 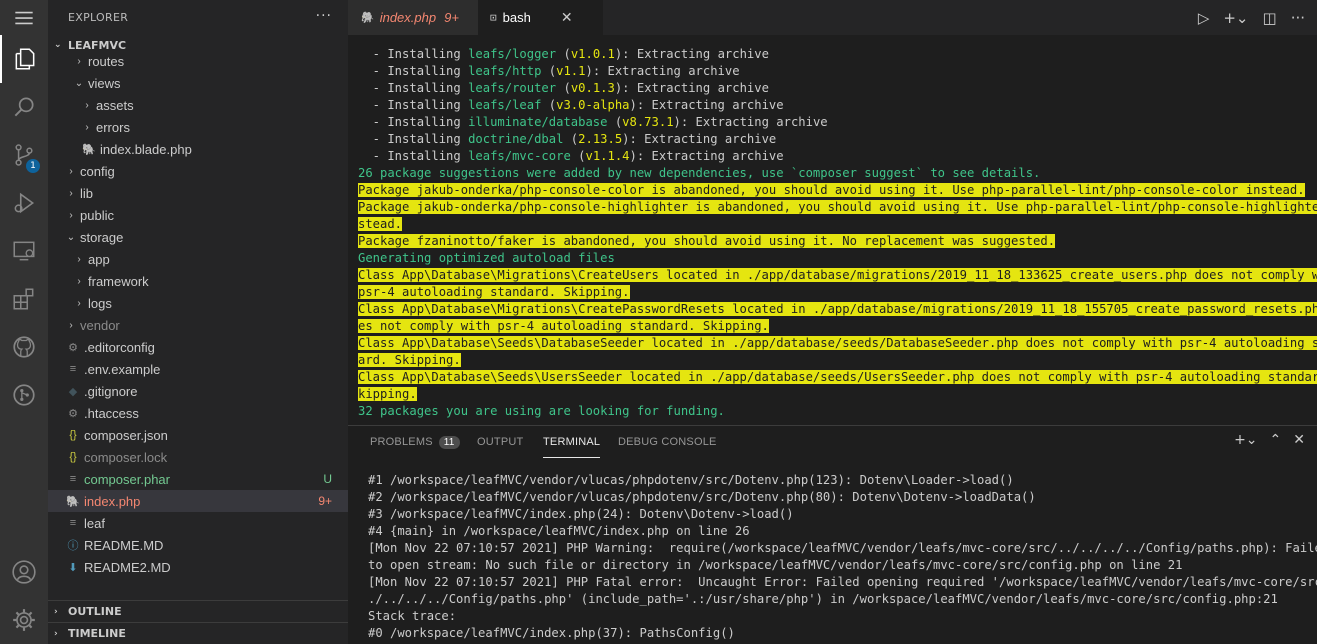 I want to click on github-icon, so click(x=24, y=347).